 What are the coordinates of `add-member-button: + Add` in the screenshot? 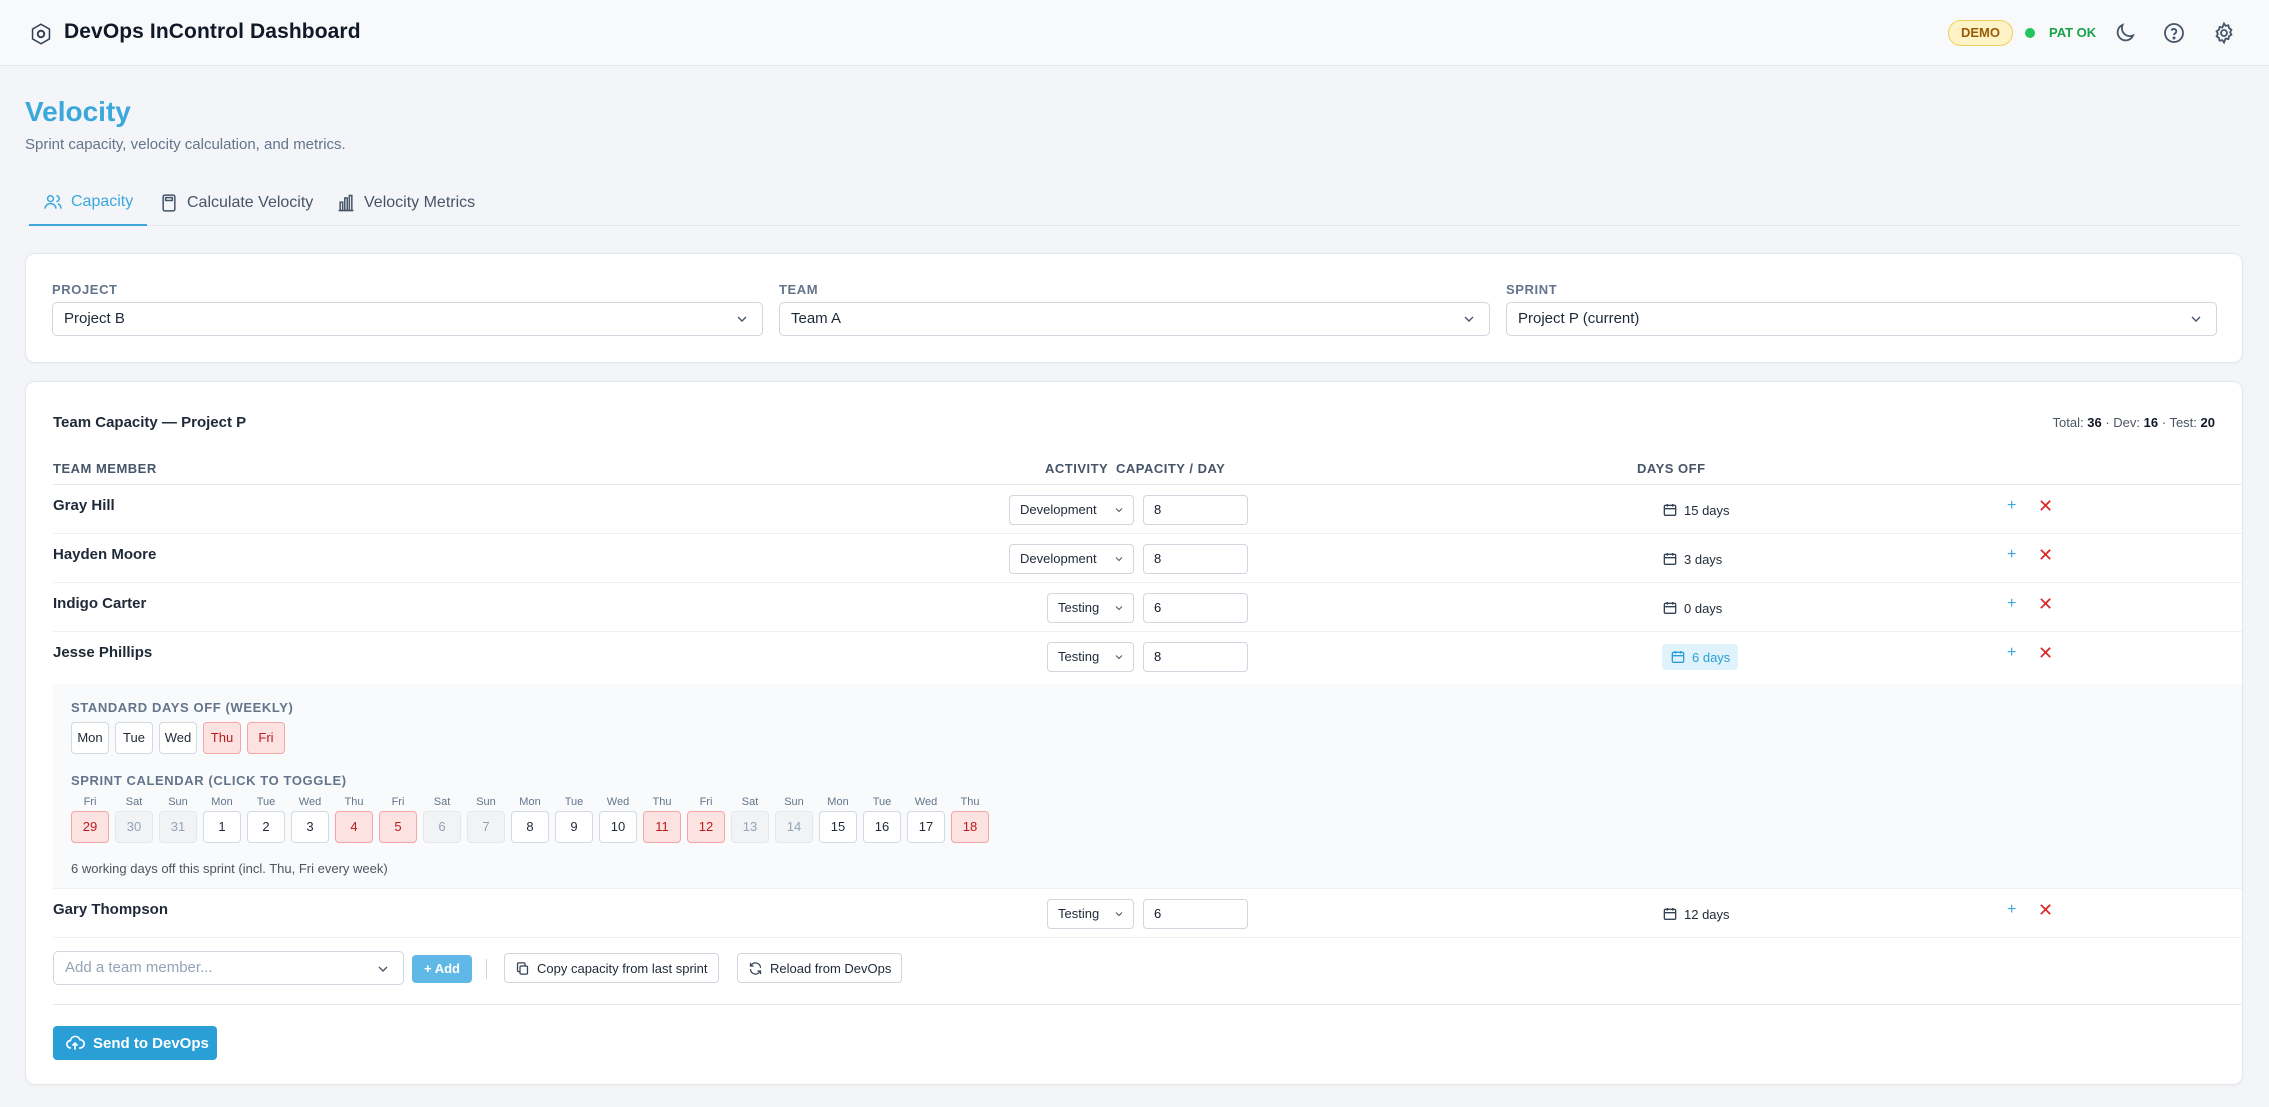 It's located at (442, 969).